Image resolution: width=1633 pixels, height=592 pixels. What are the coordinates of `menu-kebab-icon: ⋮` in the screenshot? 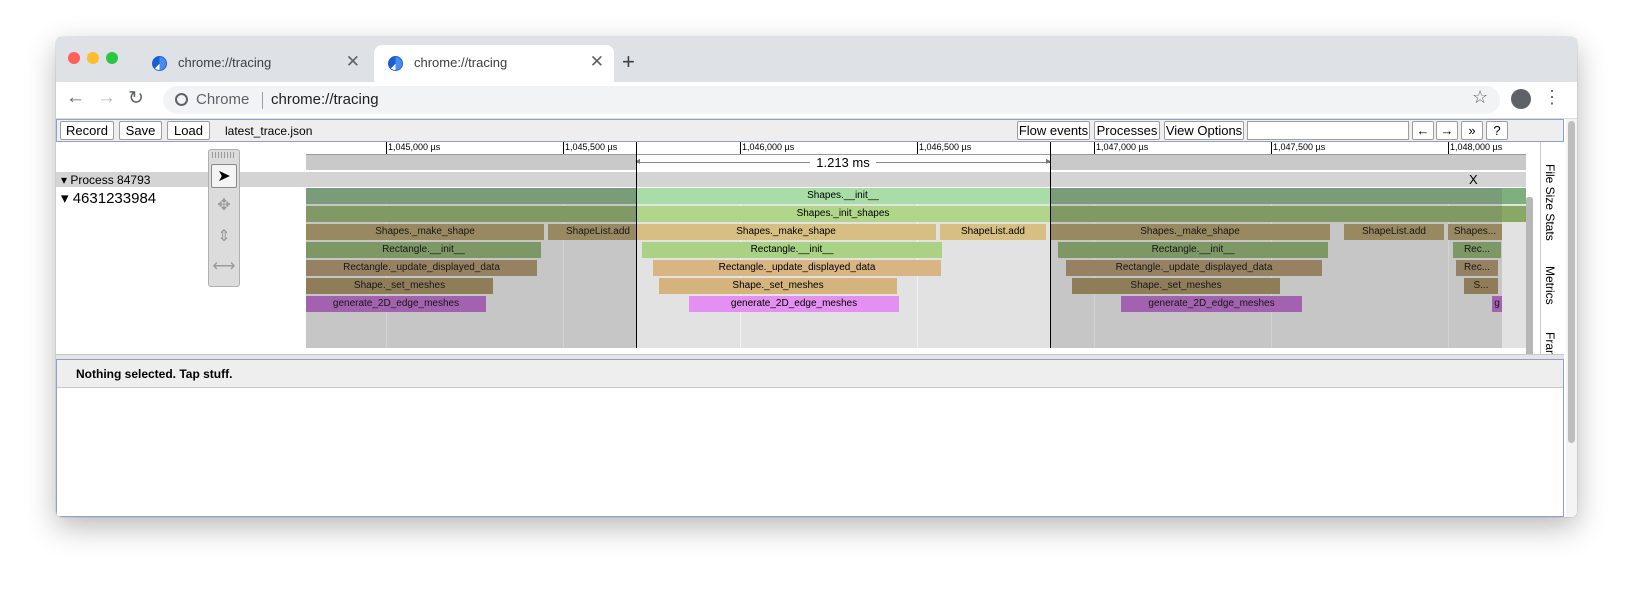 It's located at (1552, 97).